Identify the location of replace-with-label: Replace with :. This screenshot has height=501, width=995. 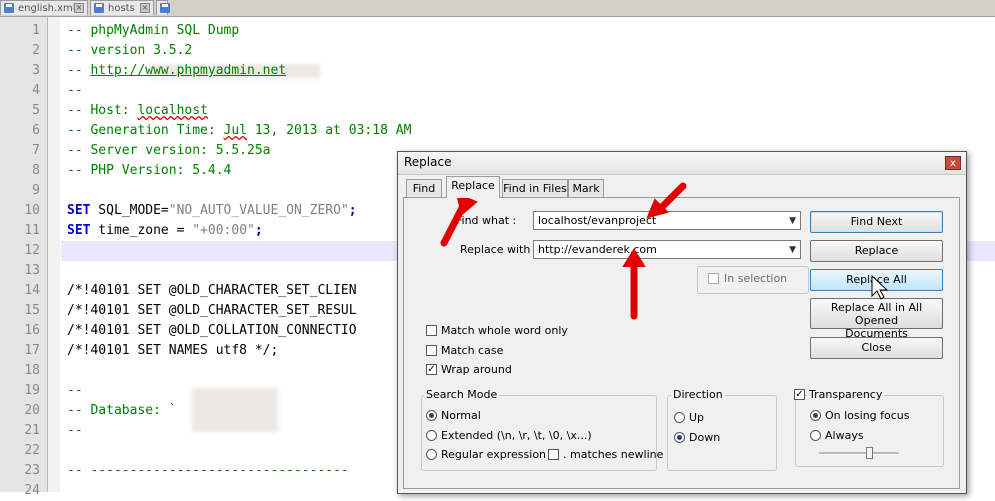
(499, 249).